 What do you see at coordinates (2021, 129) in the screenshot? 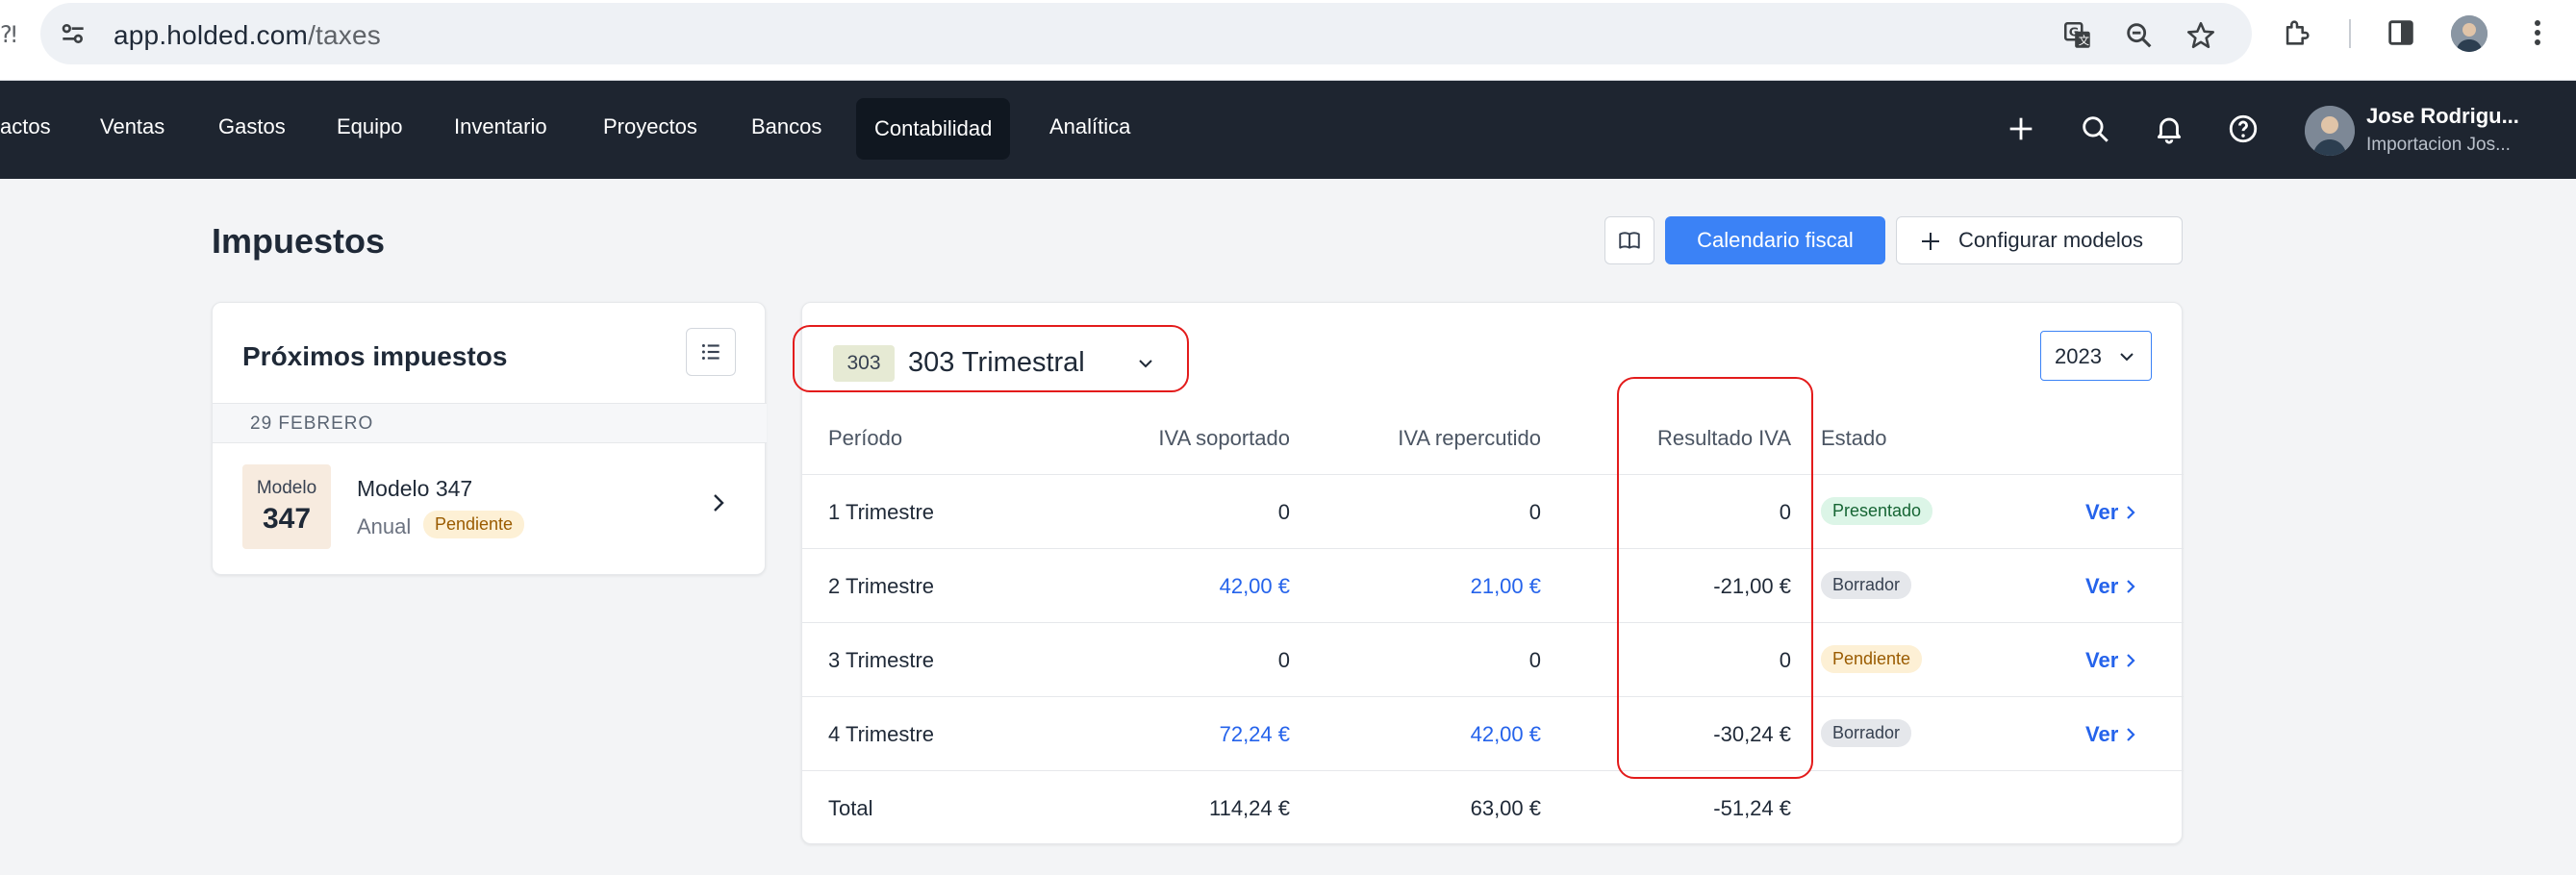
I see `add-icon` at bounding box center [2021, 129].